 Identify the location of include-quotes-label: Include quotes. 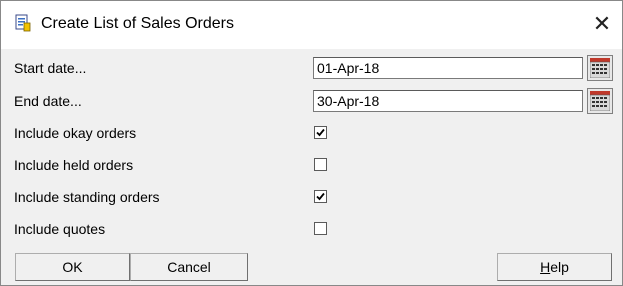
(60, 229).